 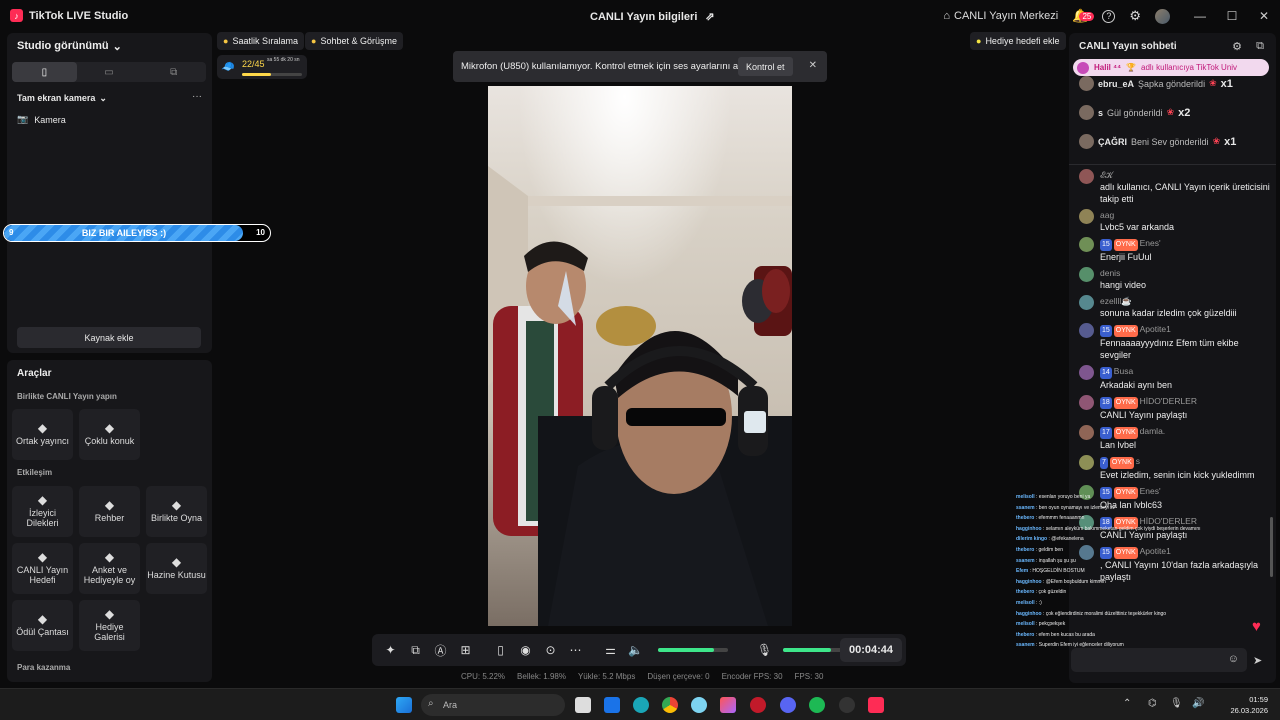 What do you see at coordinates (1233, 659) in the screenshot?
I see `emoji-icon: ☺` at bounding box center [1233, 659].